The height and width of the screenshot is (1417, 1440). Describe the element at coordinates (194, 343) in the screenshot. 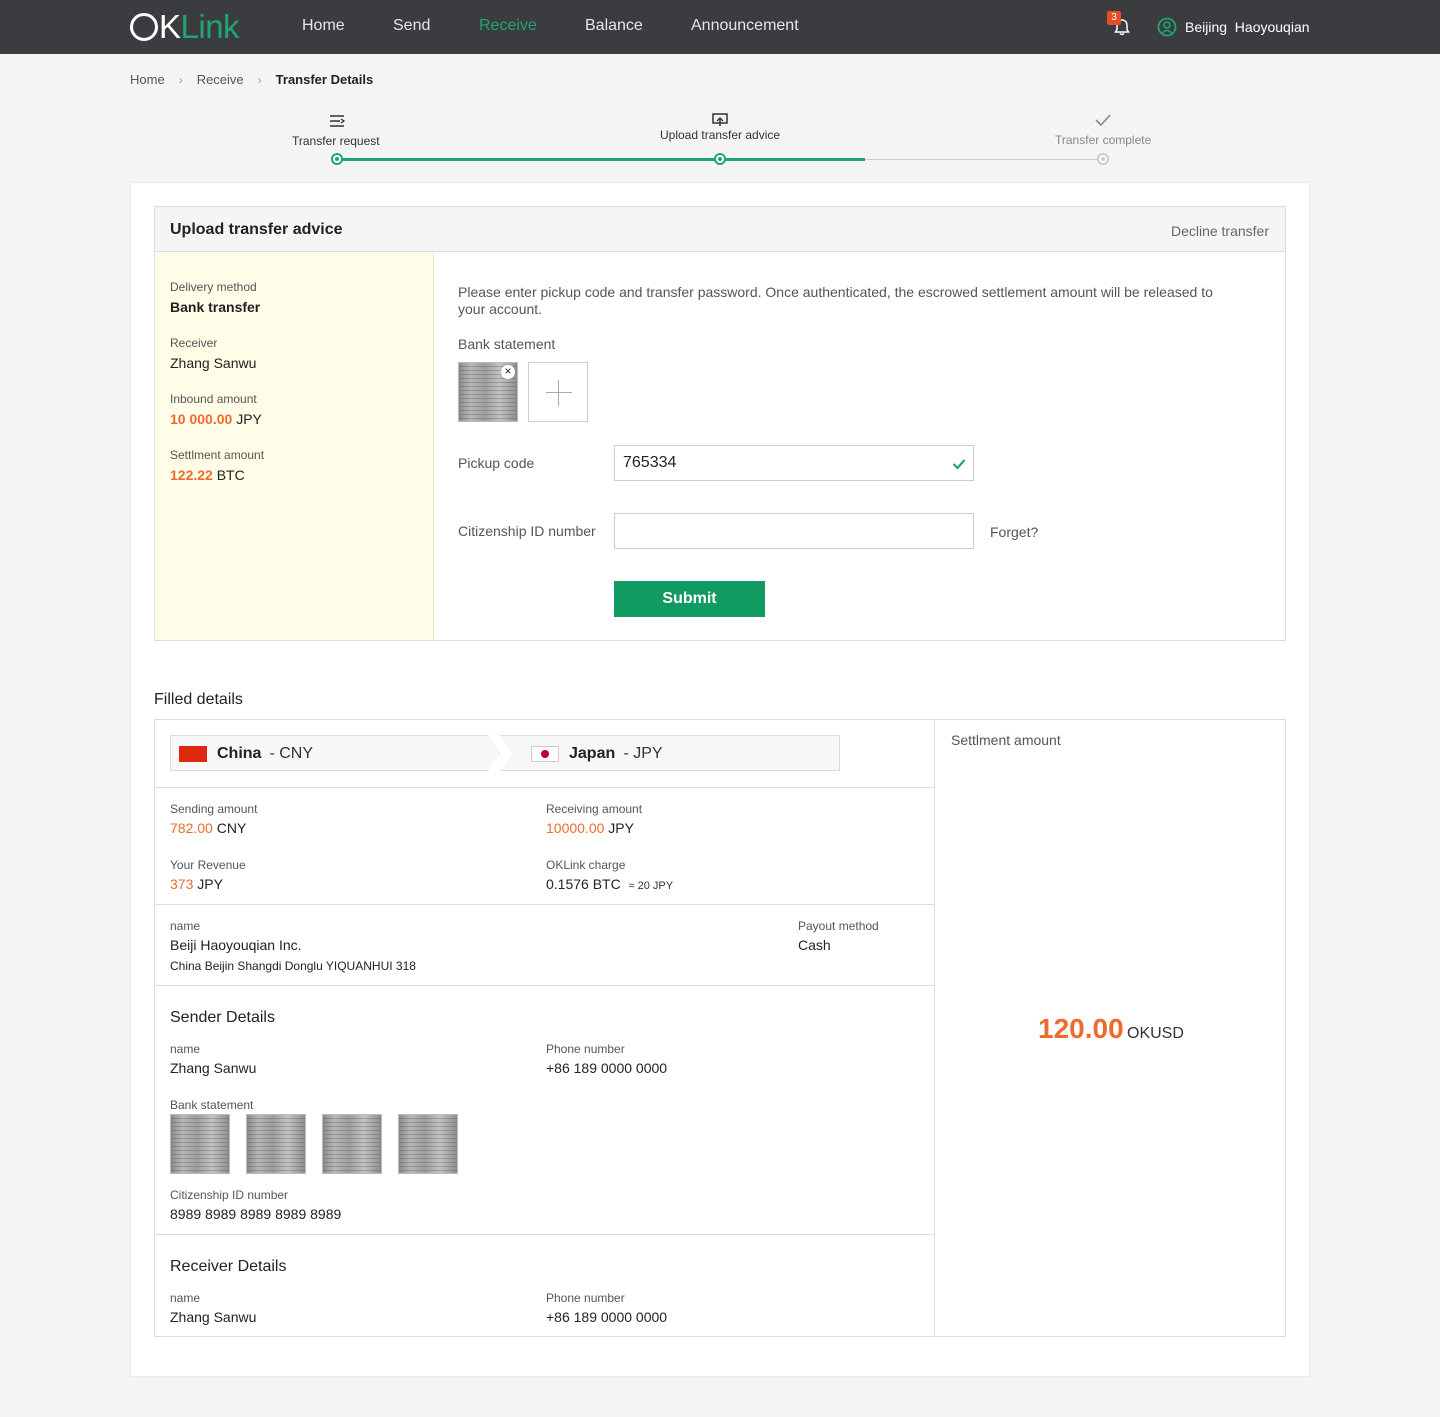

I see `receiver-label: Receiver` at that location.